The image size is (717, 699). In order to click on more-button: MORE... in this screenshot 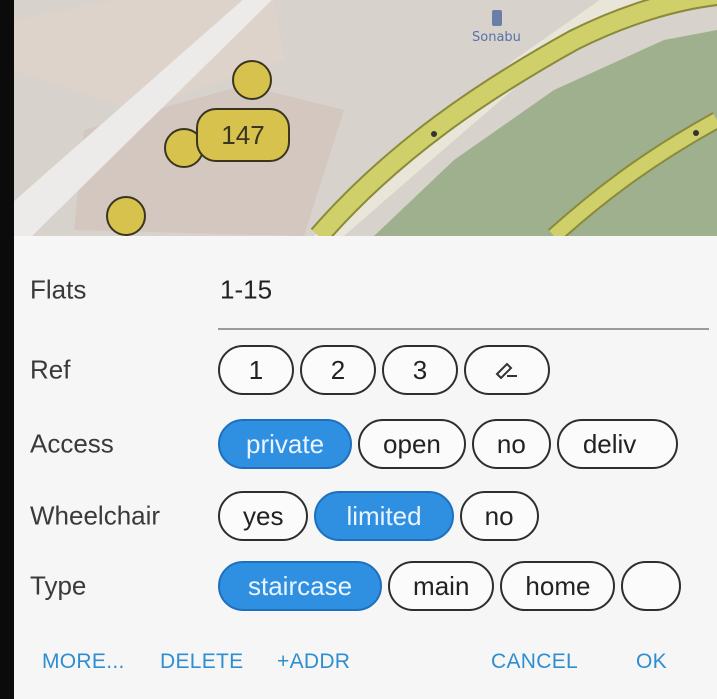, I will do `click(83, 662)`.